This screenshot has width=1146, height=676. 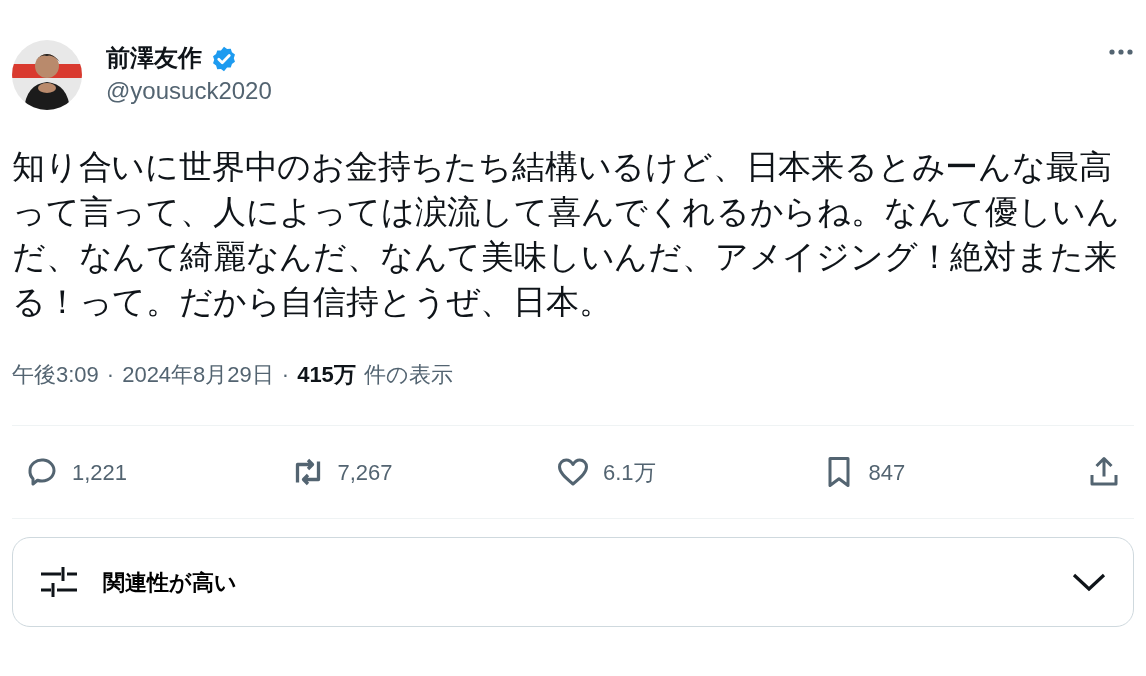 What do you see at coordinates (154, 58) in the screenshot?
I see `author-name: 前澤友作` at bounding box center [154, 58].